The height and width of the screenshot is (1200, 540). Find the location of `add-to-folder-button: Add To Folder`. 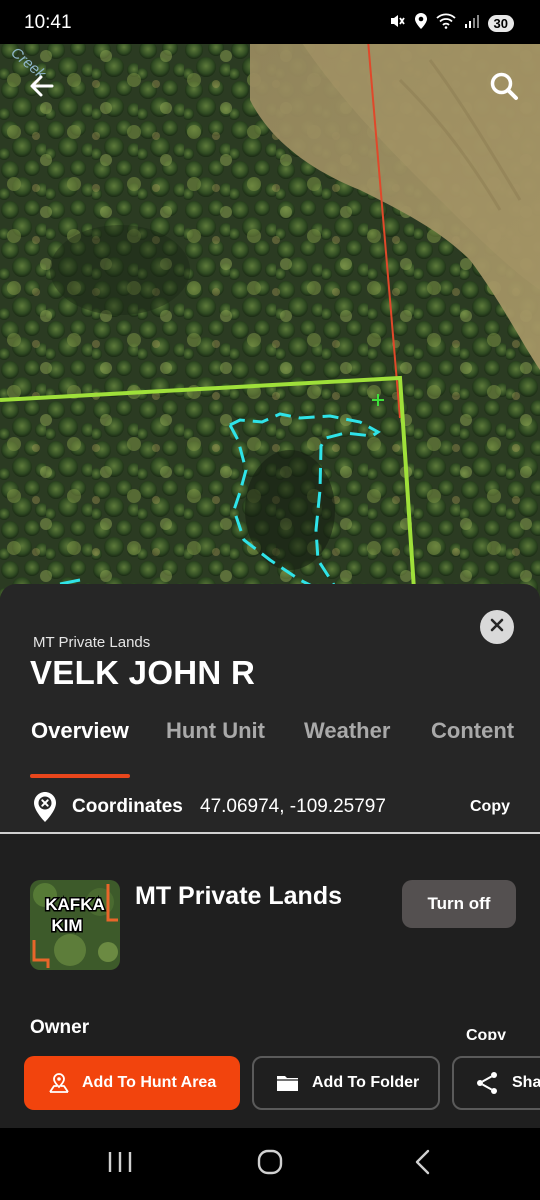

add-to-folder-button: Add To Folder is located at coordinates (346, 1083).